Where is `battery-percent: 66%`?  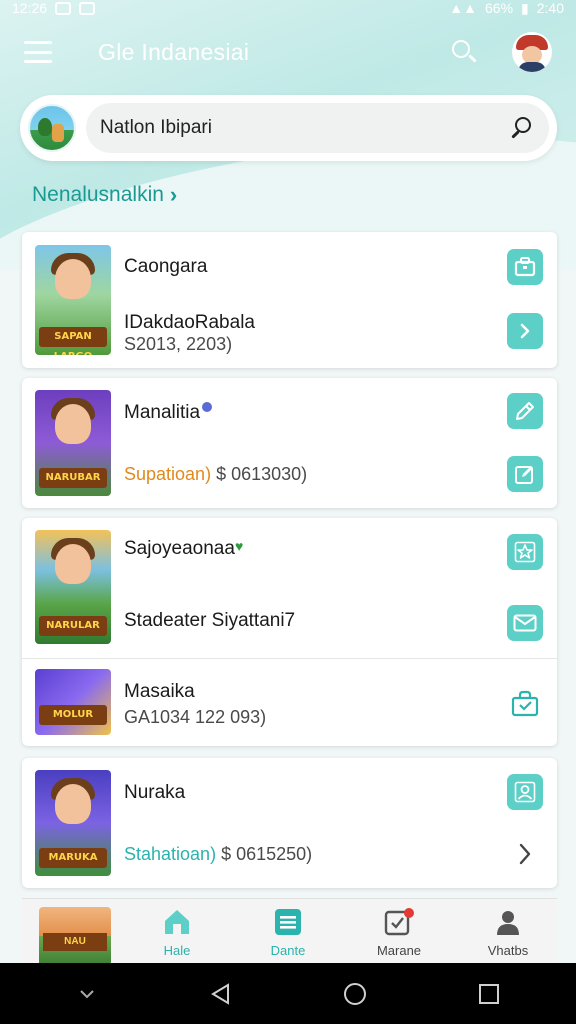 battery-percent: 66% is located at coordinates (499, 8).